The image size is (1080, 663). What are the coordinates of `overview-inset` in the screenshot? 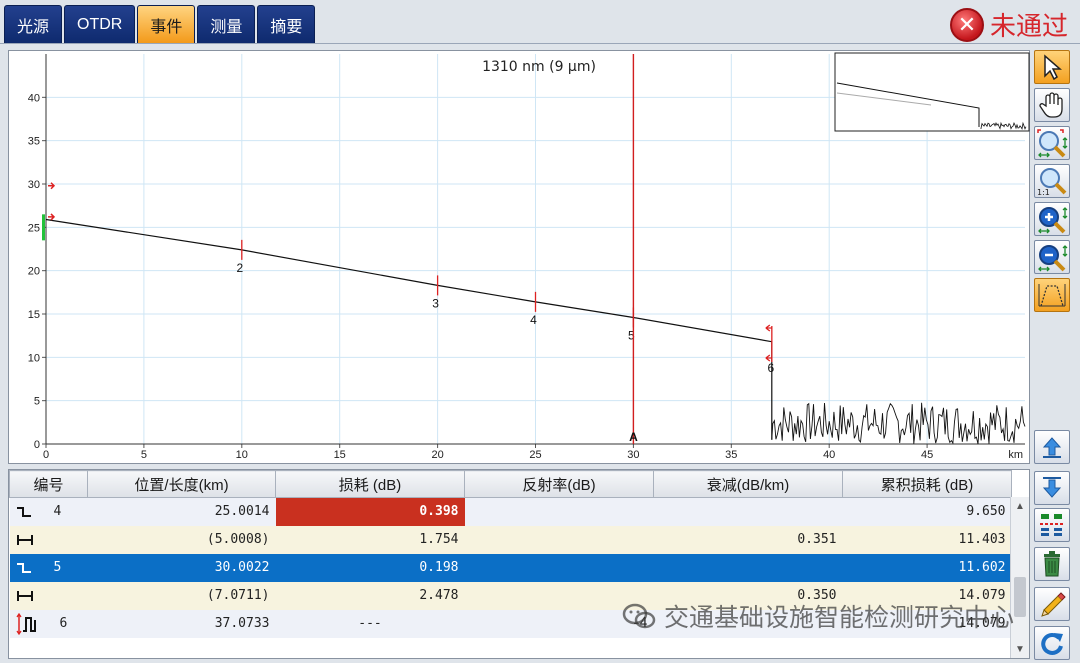 It's located at (932, 92).